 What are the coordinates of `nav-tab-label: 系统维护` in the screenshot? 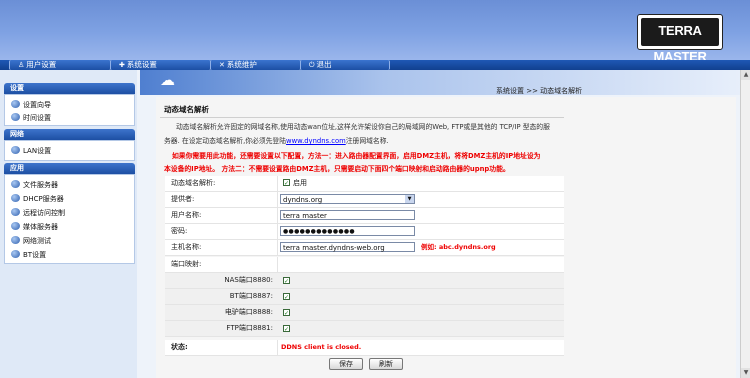 It's located at (241, 64).